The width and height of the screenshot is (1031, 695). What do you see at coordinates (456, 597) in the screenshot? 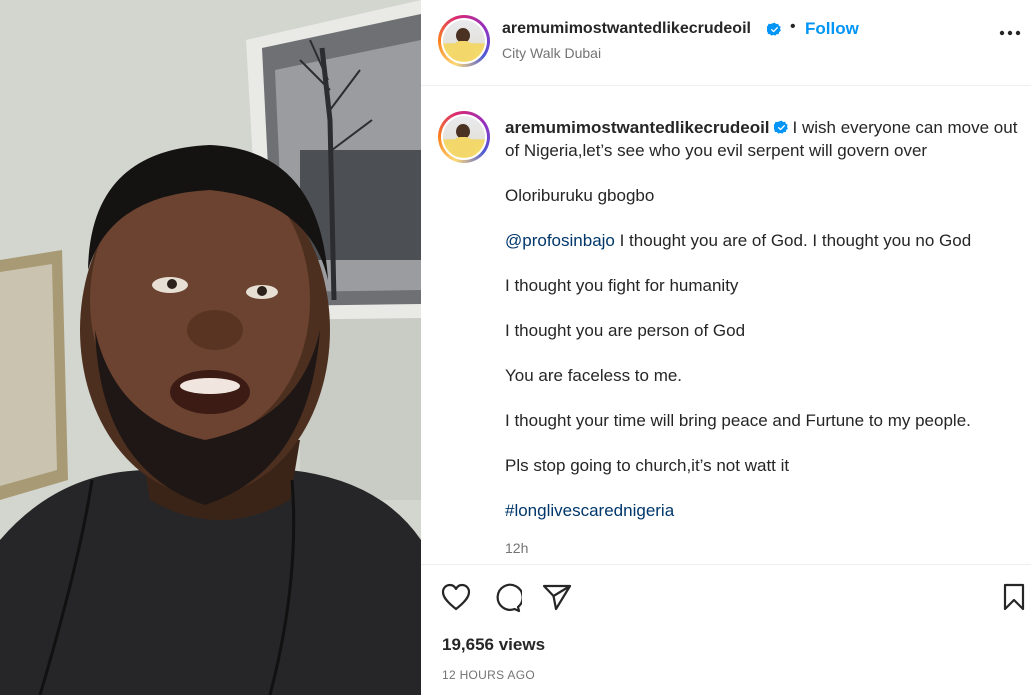
I see `heart-icon` at bounding box center [456, 597].